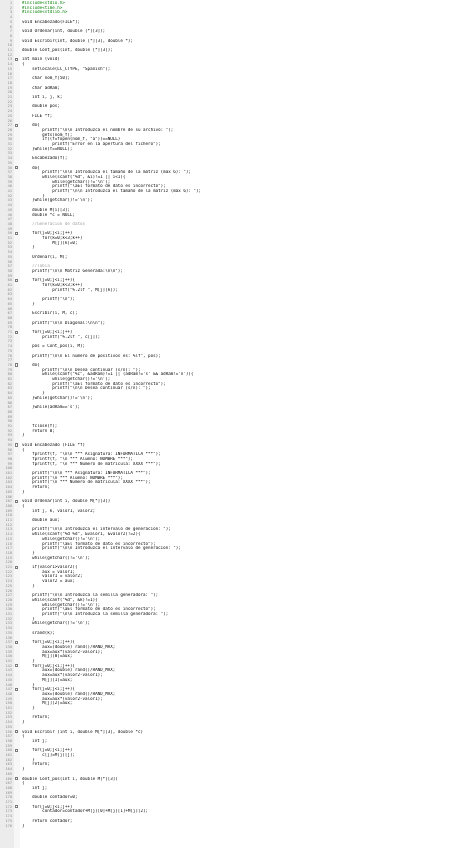 The image size is (471, 848). I want to click on code-line: 176}, so click(235, 826).